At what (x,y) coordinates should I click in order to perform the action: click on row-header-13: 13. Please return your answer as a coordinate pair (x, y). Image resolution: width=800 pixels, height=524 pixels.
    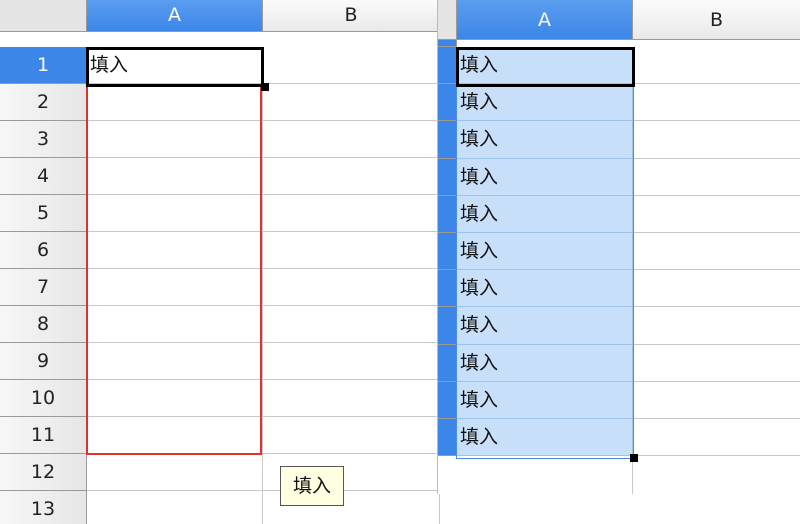
    Looking at the image, I should click on (43, 507).